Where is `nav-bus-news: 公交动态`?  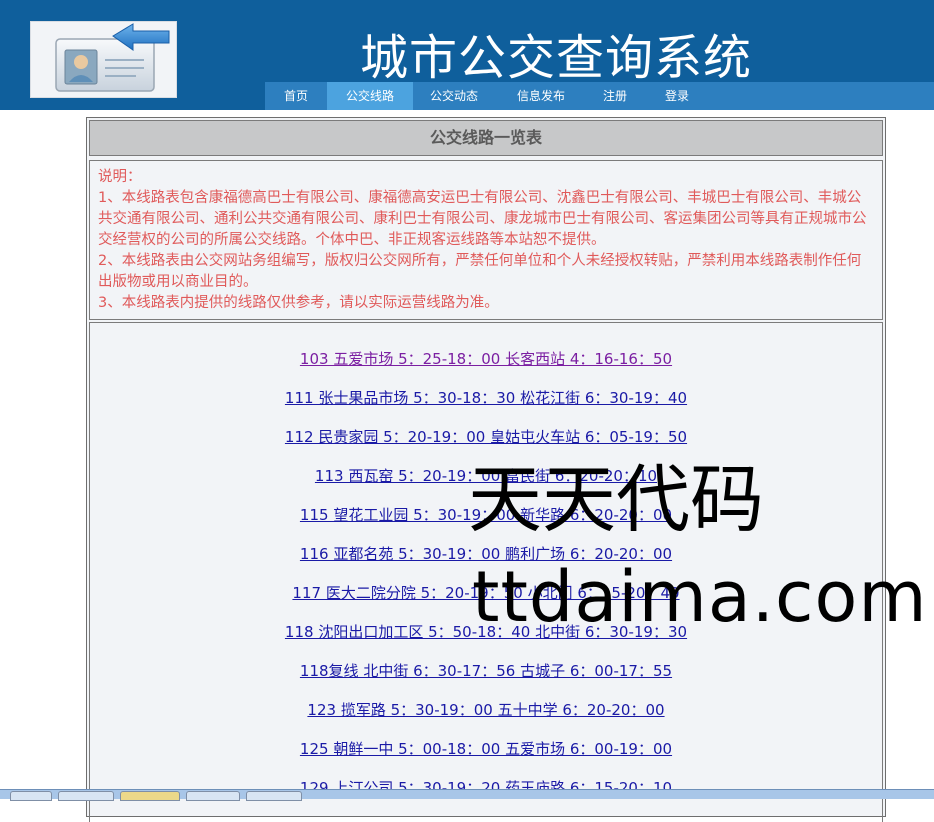
nav-bus-news: 公交动态 is located at coordinates (454, 96).